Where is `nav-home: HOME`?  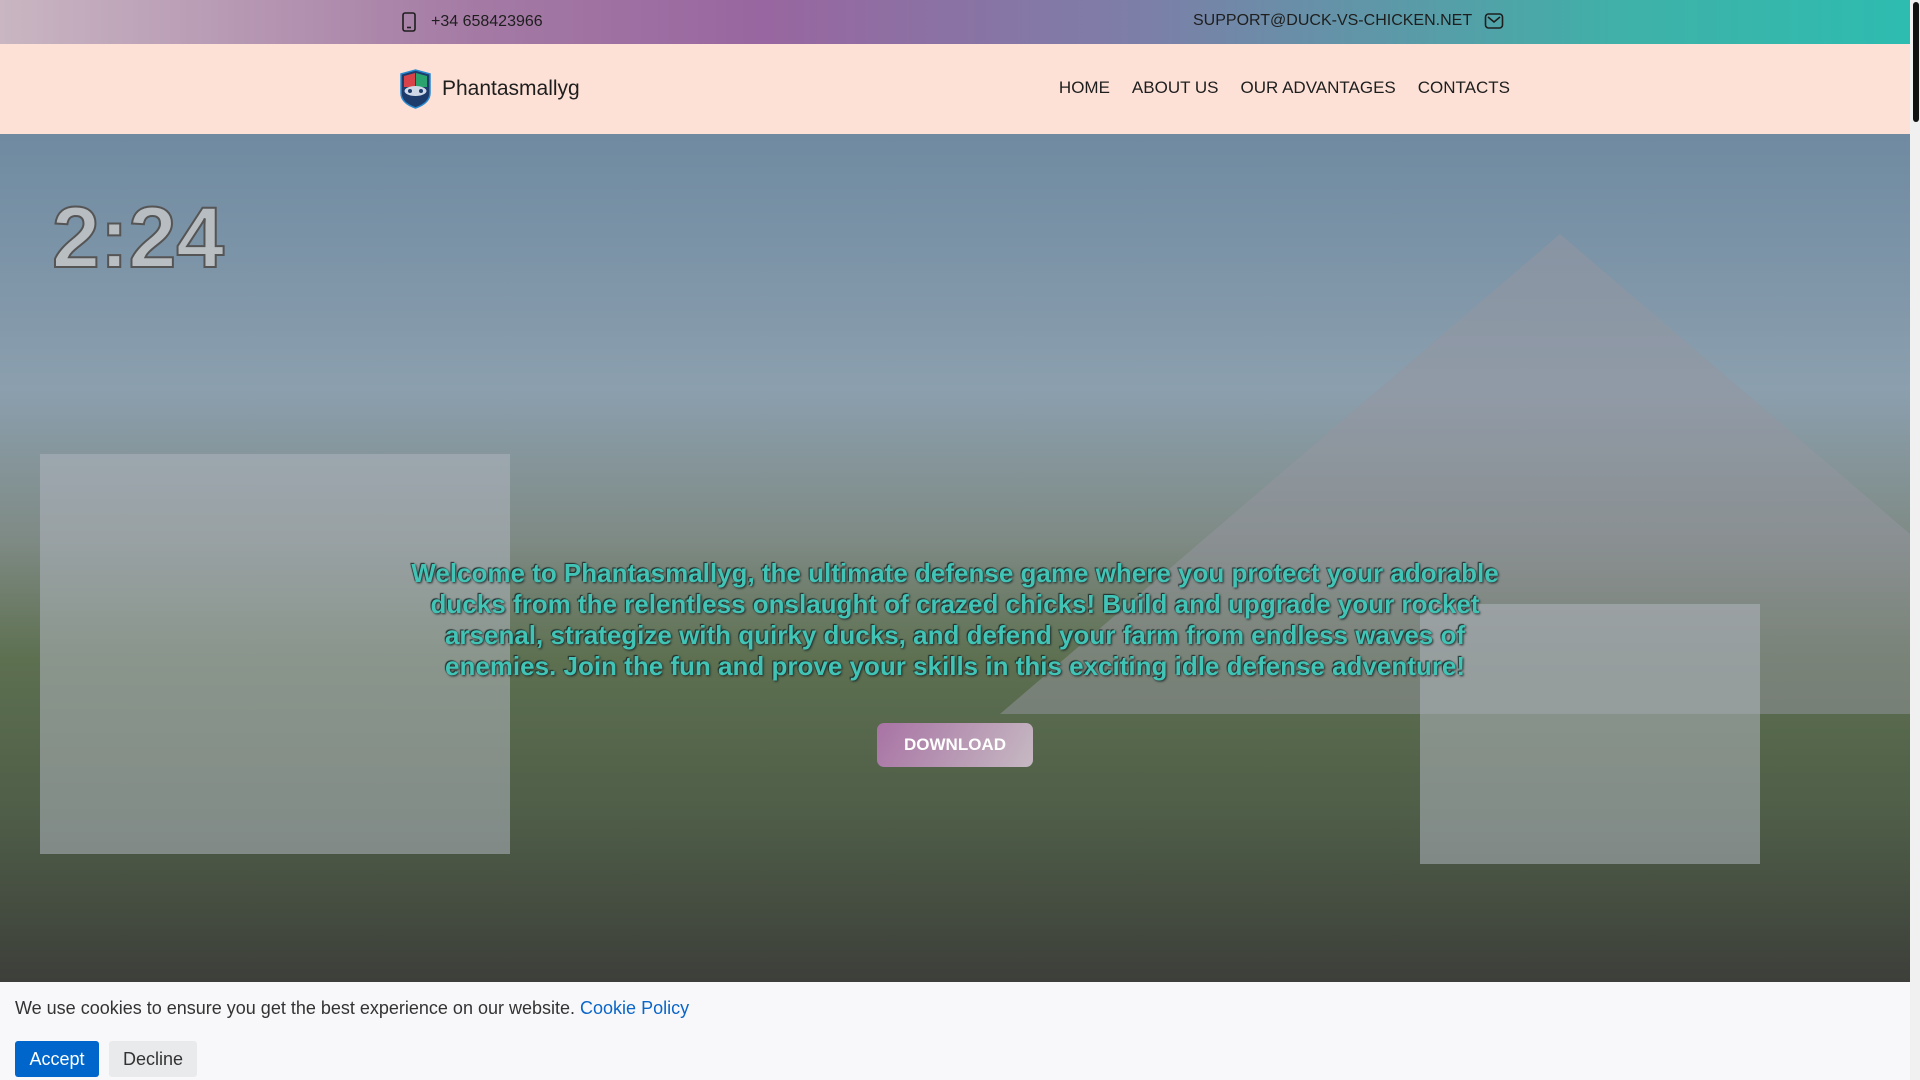
nav-home: HOME is located at coordinates (1084, 88).